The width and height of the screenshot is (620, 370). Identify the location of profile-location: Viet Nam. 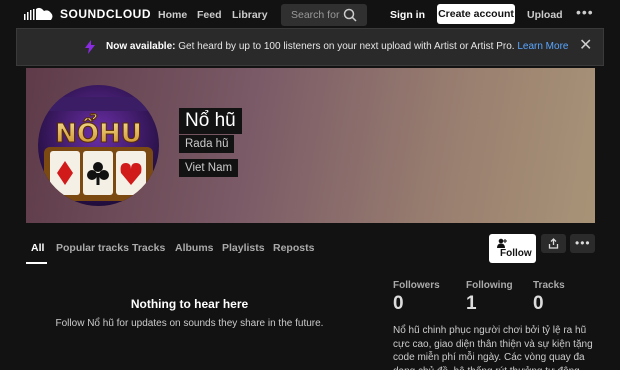
(209, 168).